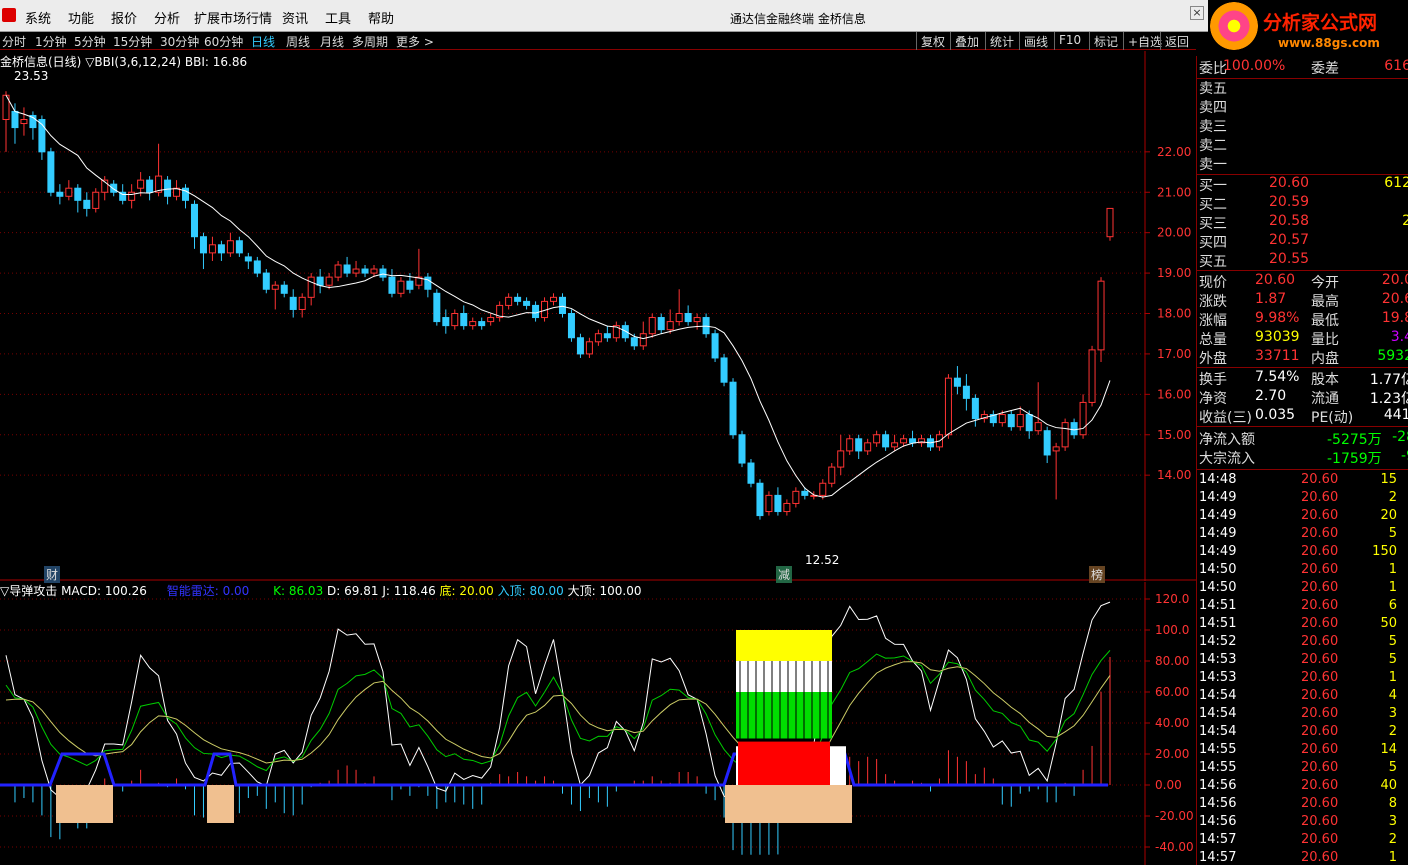 This screenshot has width=1408, height=865. I want to click on period-2: 5分钟, so click(90, 41).